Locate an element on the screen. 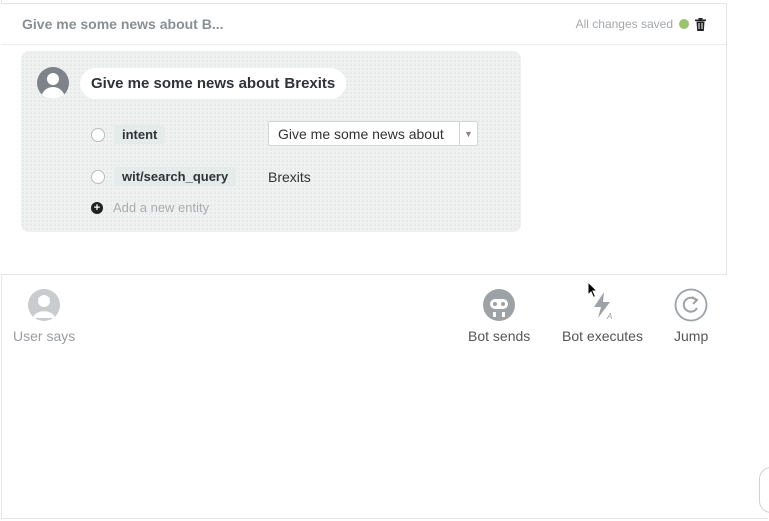 The width and height of the screenshot is (769, 521). chevron-down-icon: ▼ is located at coordinates (468, 133).